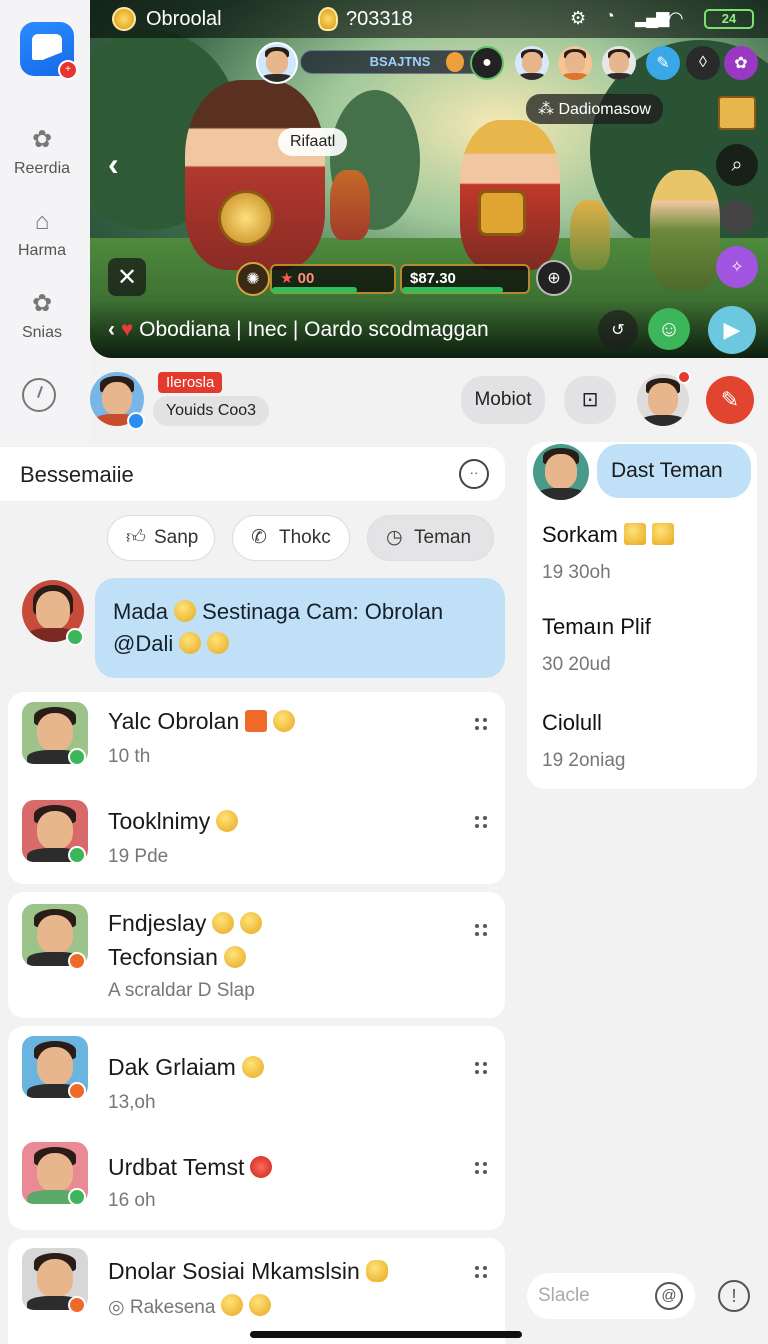 The width and height of the screenshot is (768, 1344). I want to click on chat-list-card: Yalc Obrolan 10 th Tooklnimy 19 Pde, so click(256, 788).